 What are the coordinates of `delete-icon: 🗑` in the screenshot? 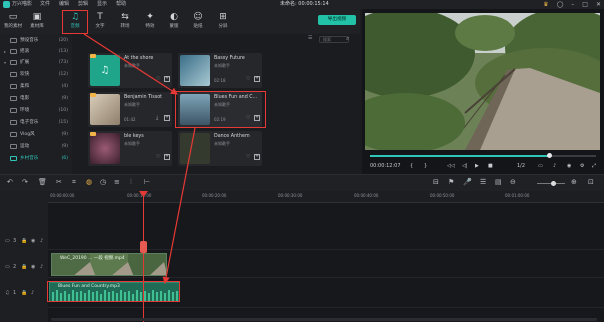 It's located at (42, 182).